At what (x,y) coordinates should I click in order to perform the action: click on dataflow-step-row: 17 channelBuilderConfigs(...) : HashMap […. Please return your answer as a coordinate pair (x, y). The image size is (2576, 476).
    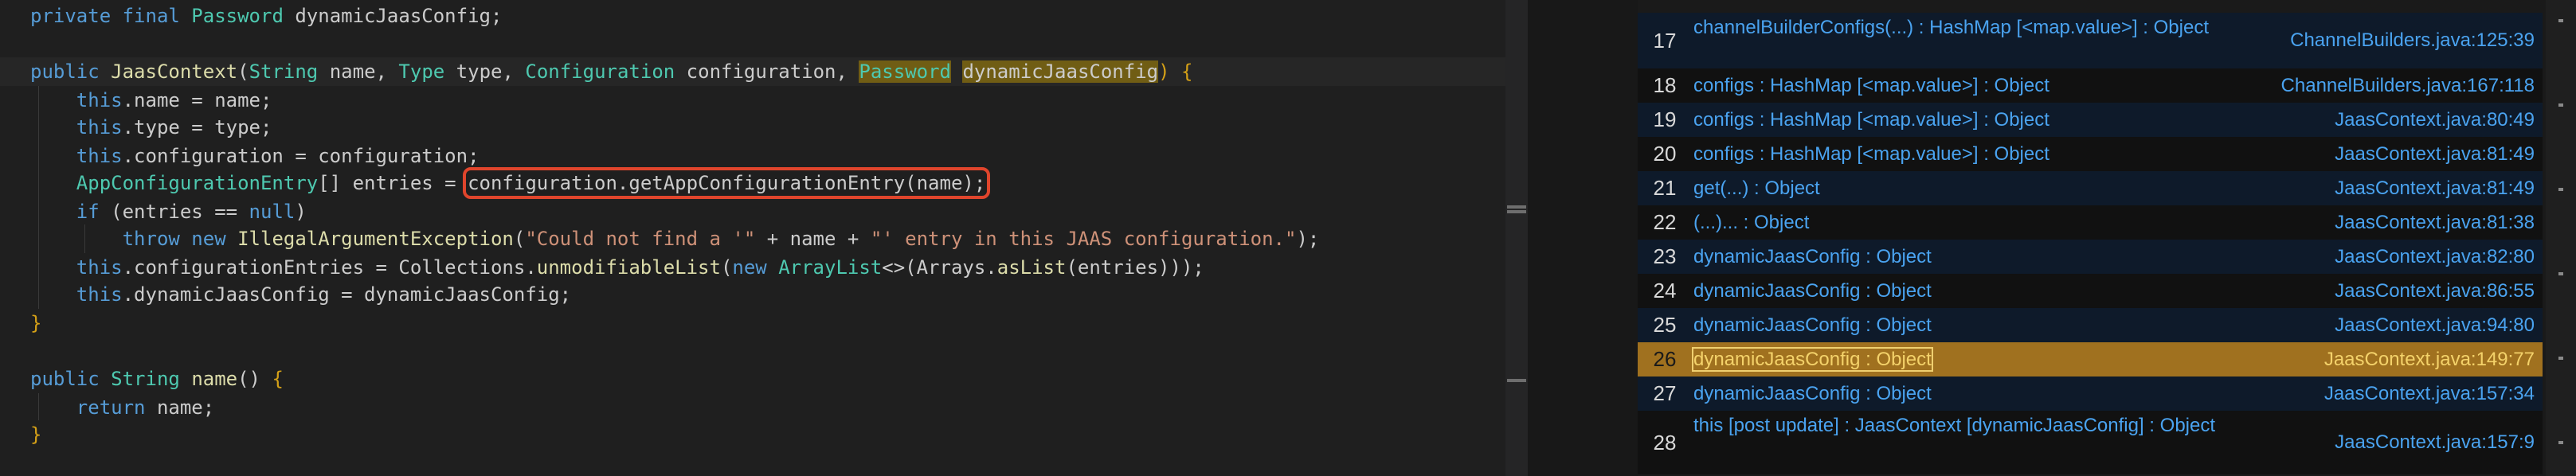
    Looking at the image, I should click on (2090, 40).